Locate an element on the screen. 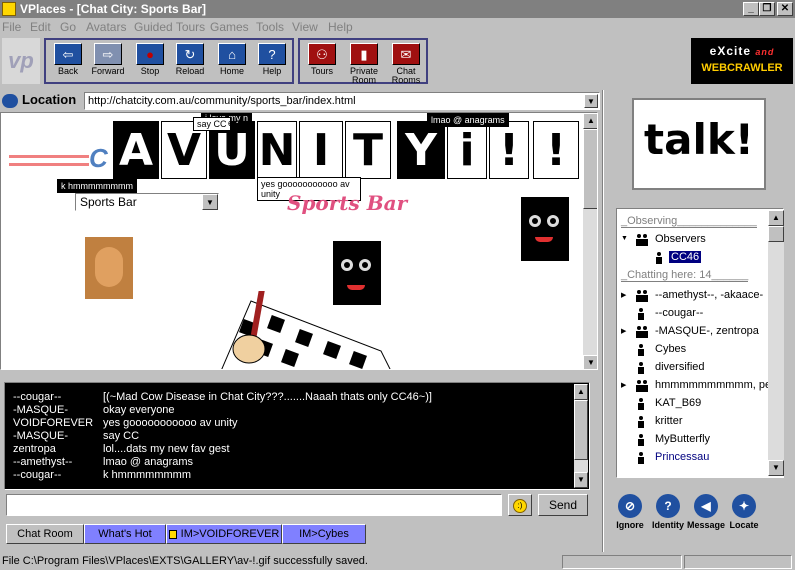 The width and height of the screenshot is (795, 570). tours-label: Tours is located at coordinates (321, 71).